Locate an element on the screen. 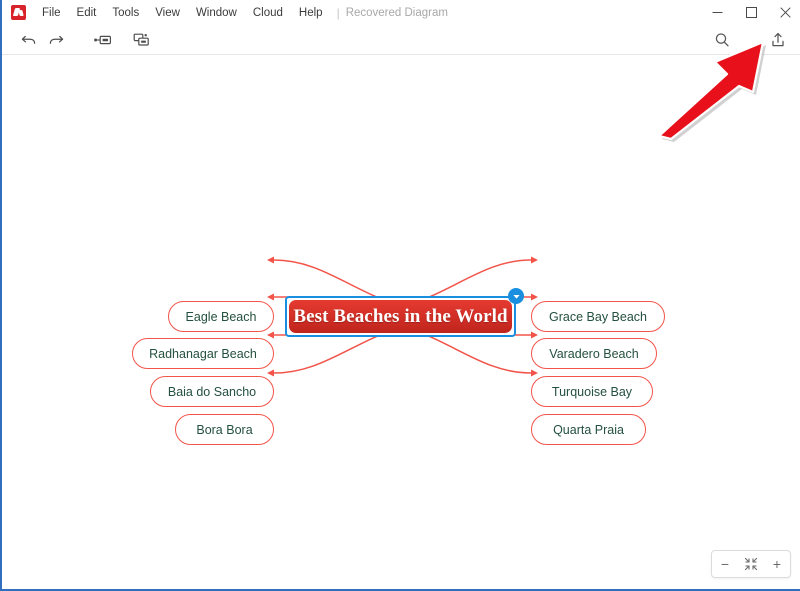 Image resolution: width=800 pixels, height=591 pixels. menu-item-view: View is located at coordinates (167, 13).